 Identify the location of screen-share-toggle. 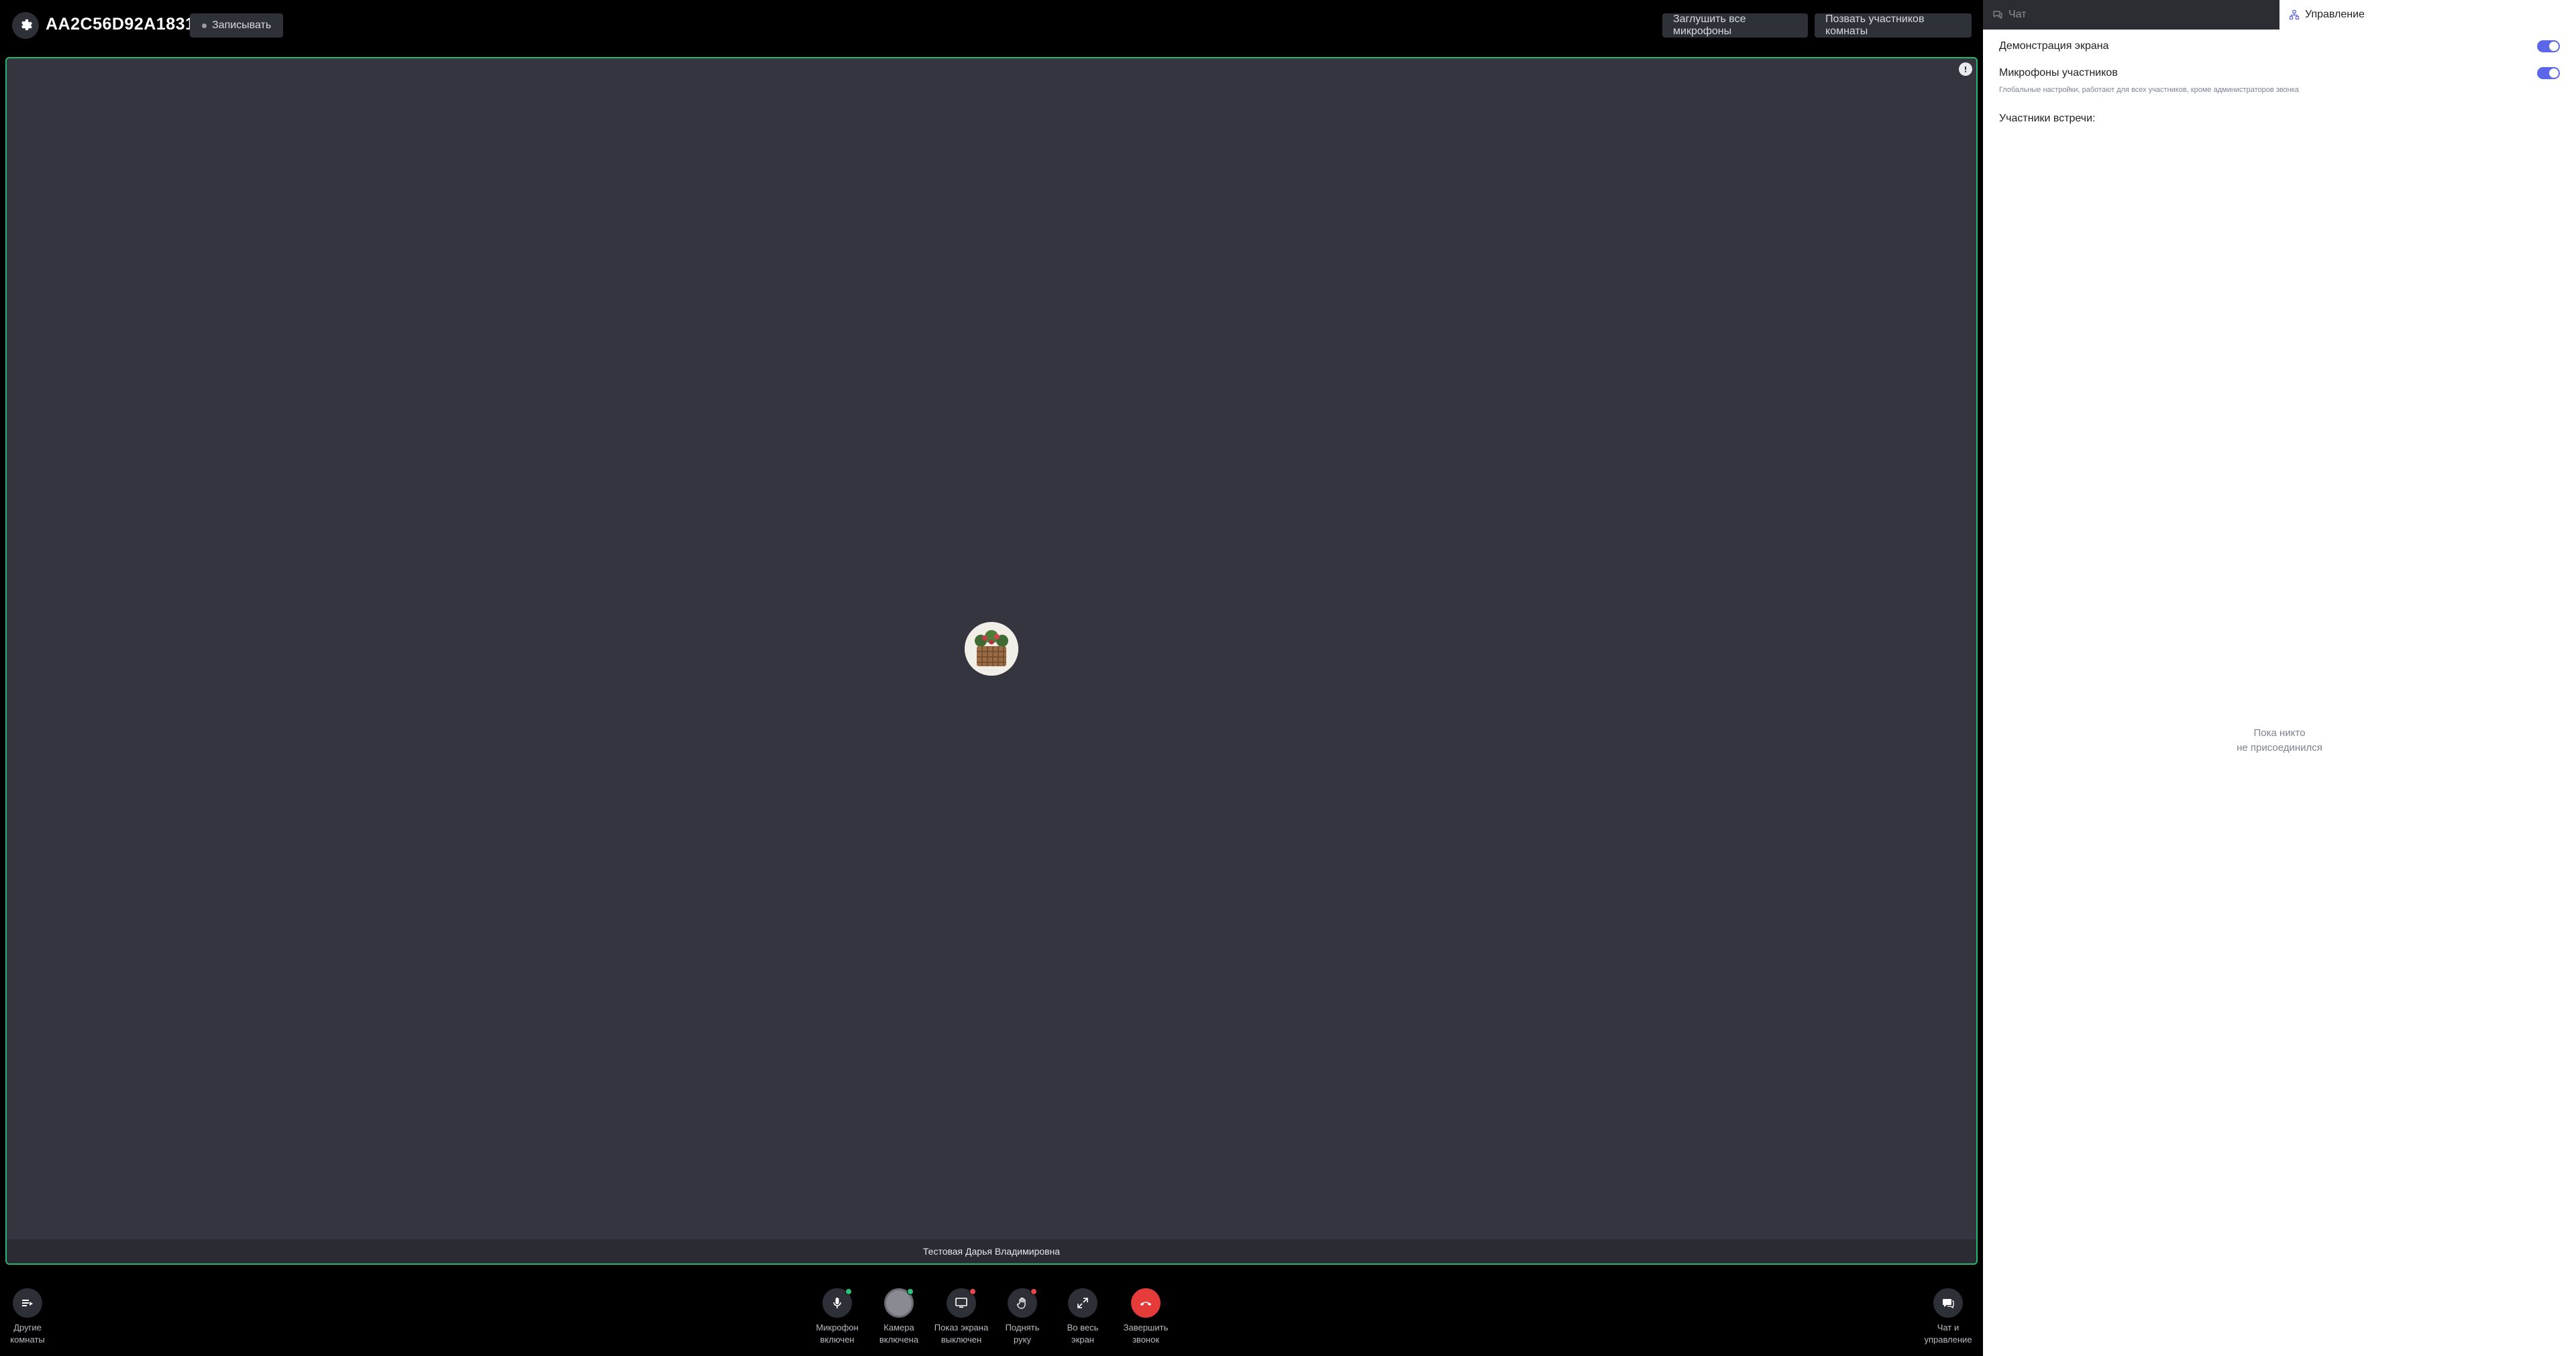
(2548, 46).